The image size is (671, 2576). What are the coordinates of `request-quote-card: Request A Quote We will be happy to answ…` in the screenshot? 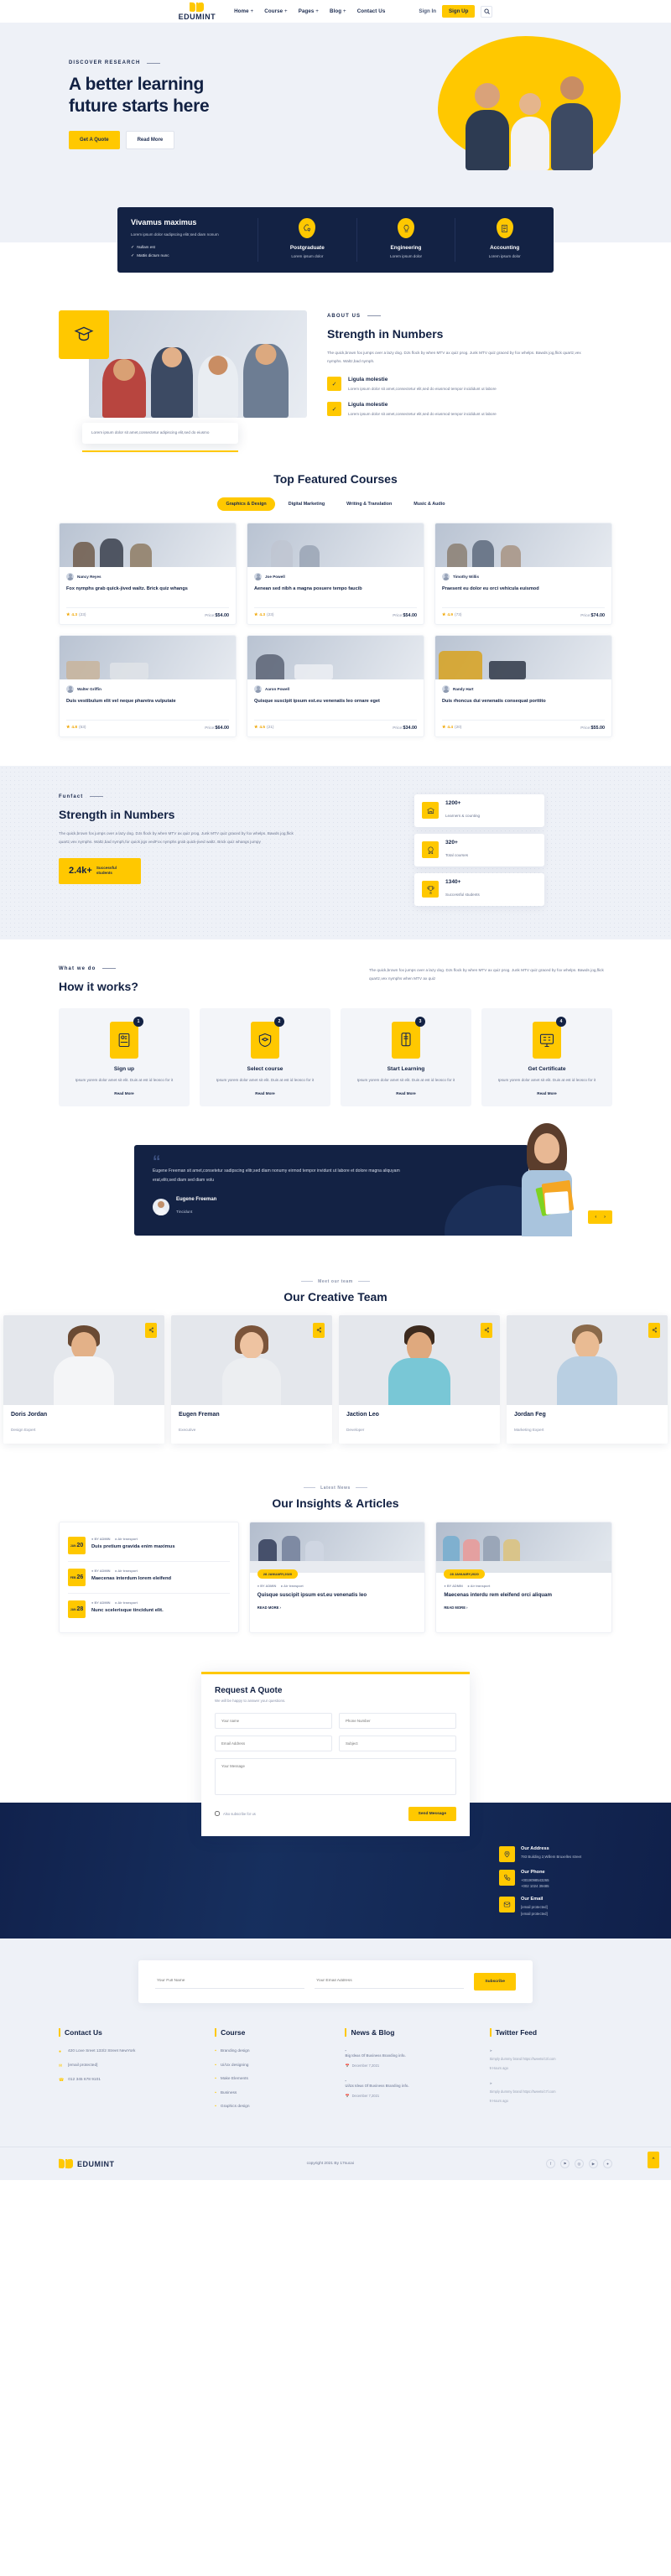 It's located at (335, 1753).